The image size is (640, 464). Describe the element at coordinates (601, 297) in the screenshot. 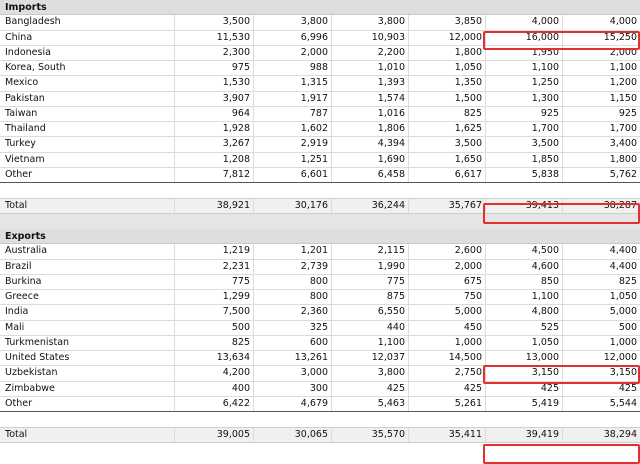

I see `value-cell-6: 1,050` at that location.